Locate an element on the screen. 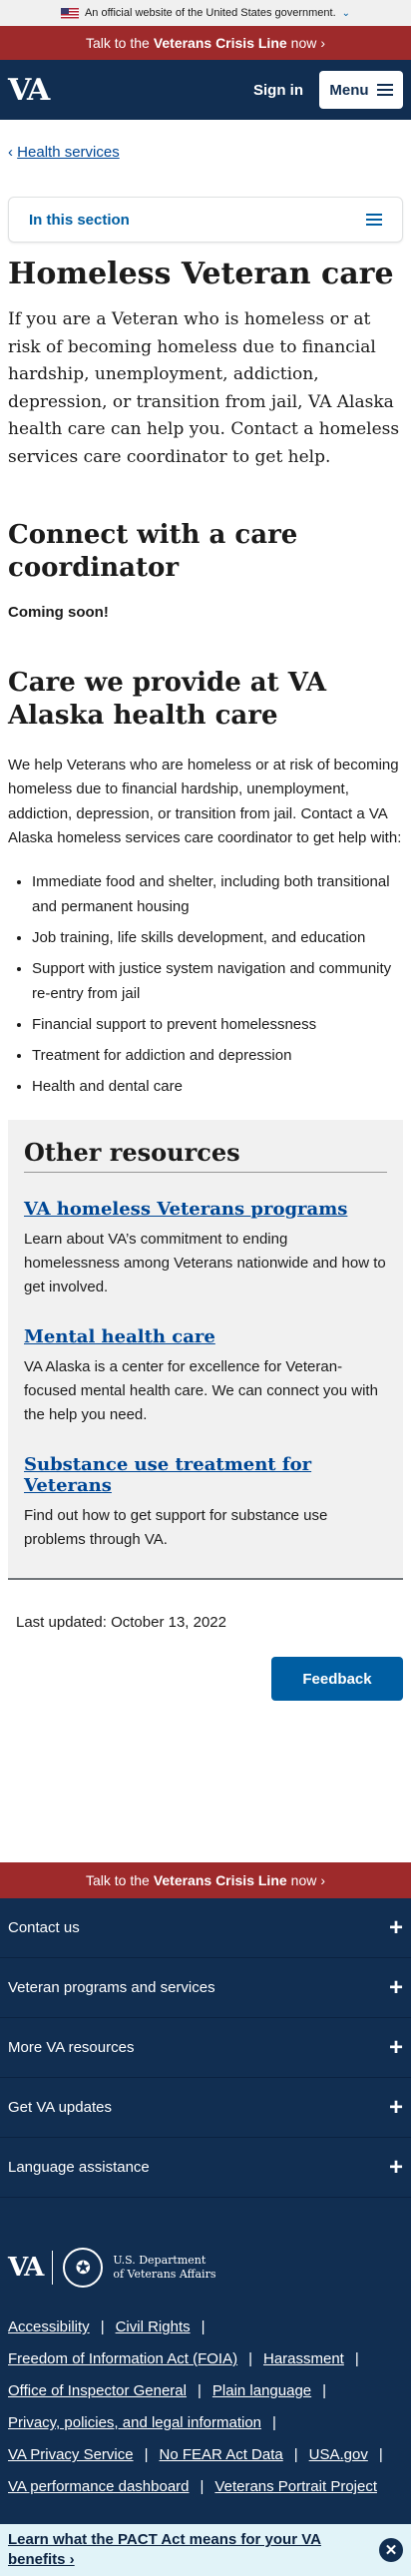 This screenshot has height=2576, width=411. site-header: VA Sign in Menu is located at coordinates (206, 90).